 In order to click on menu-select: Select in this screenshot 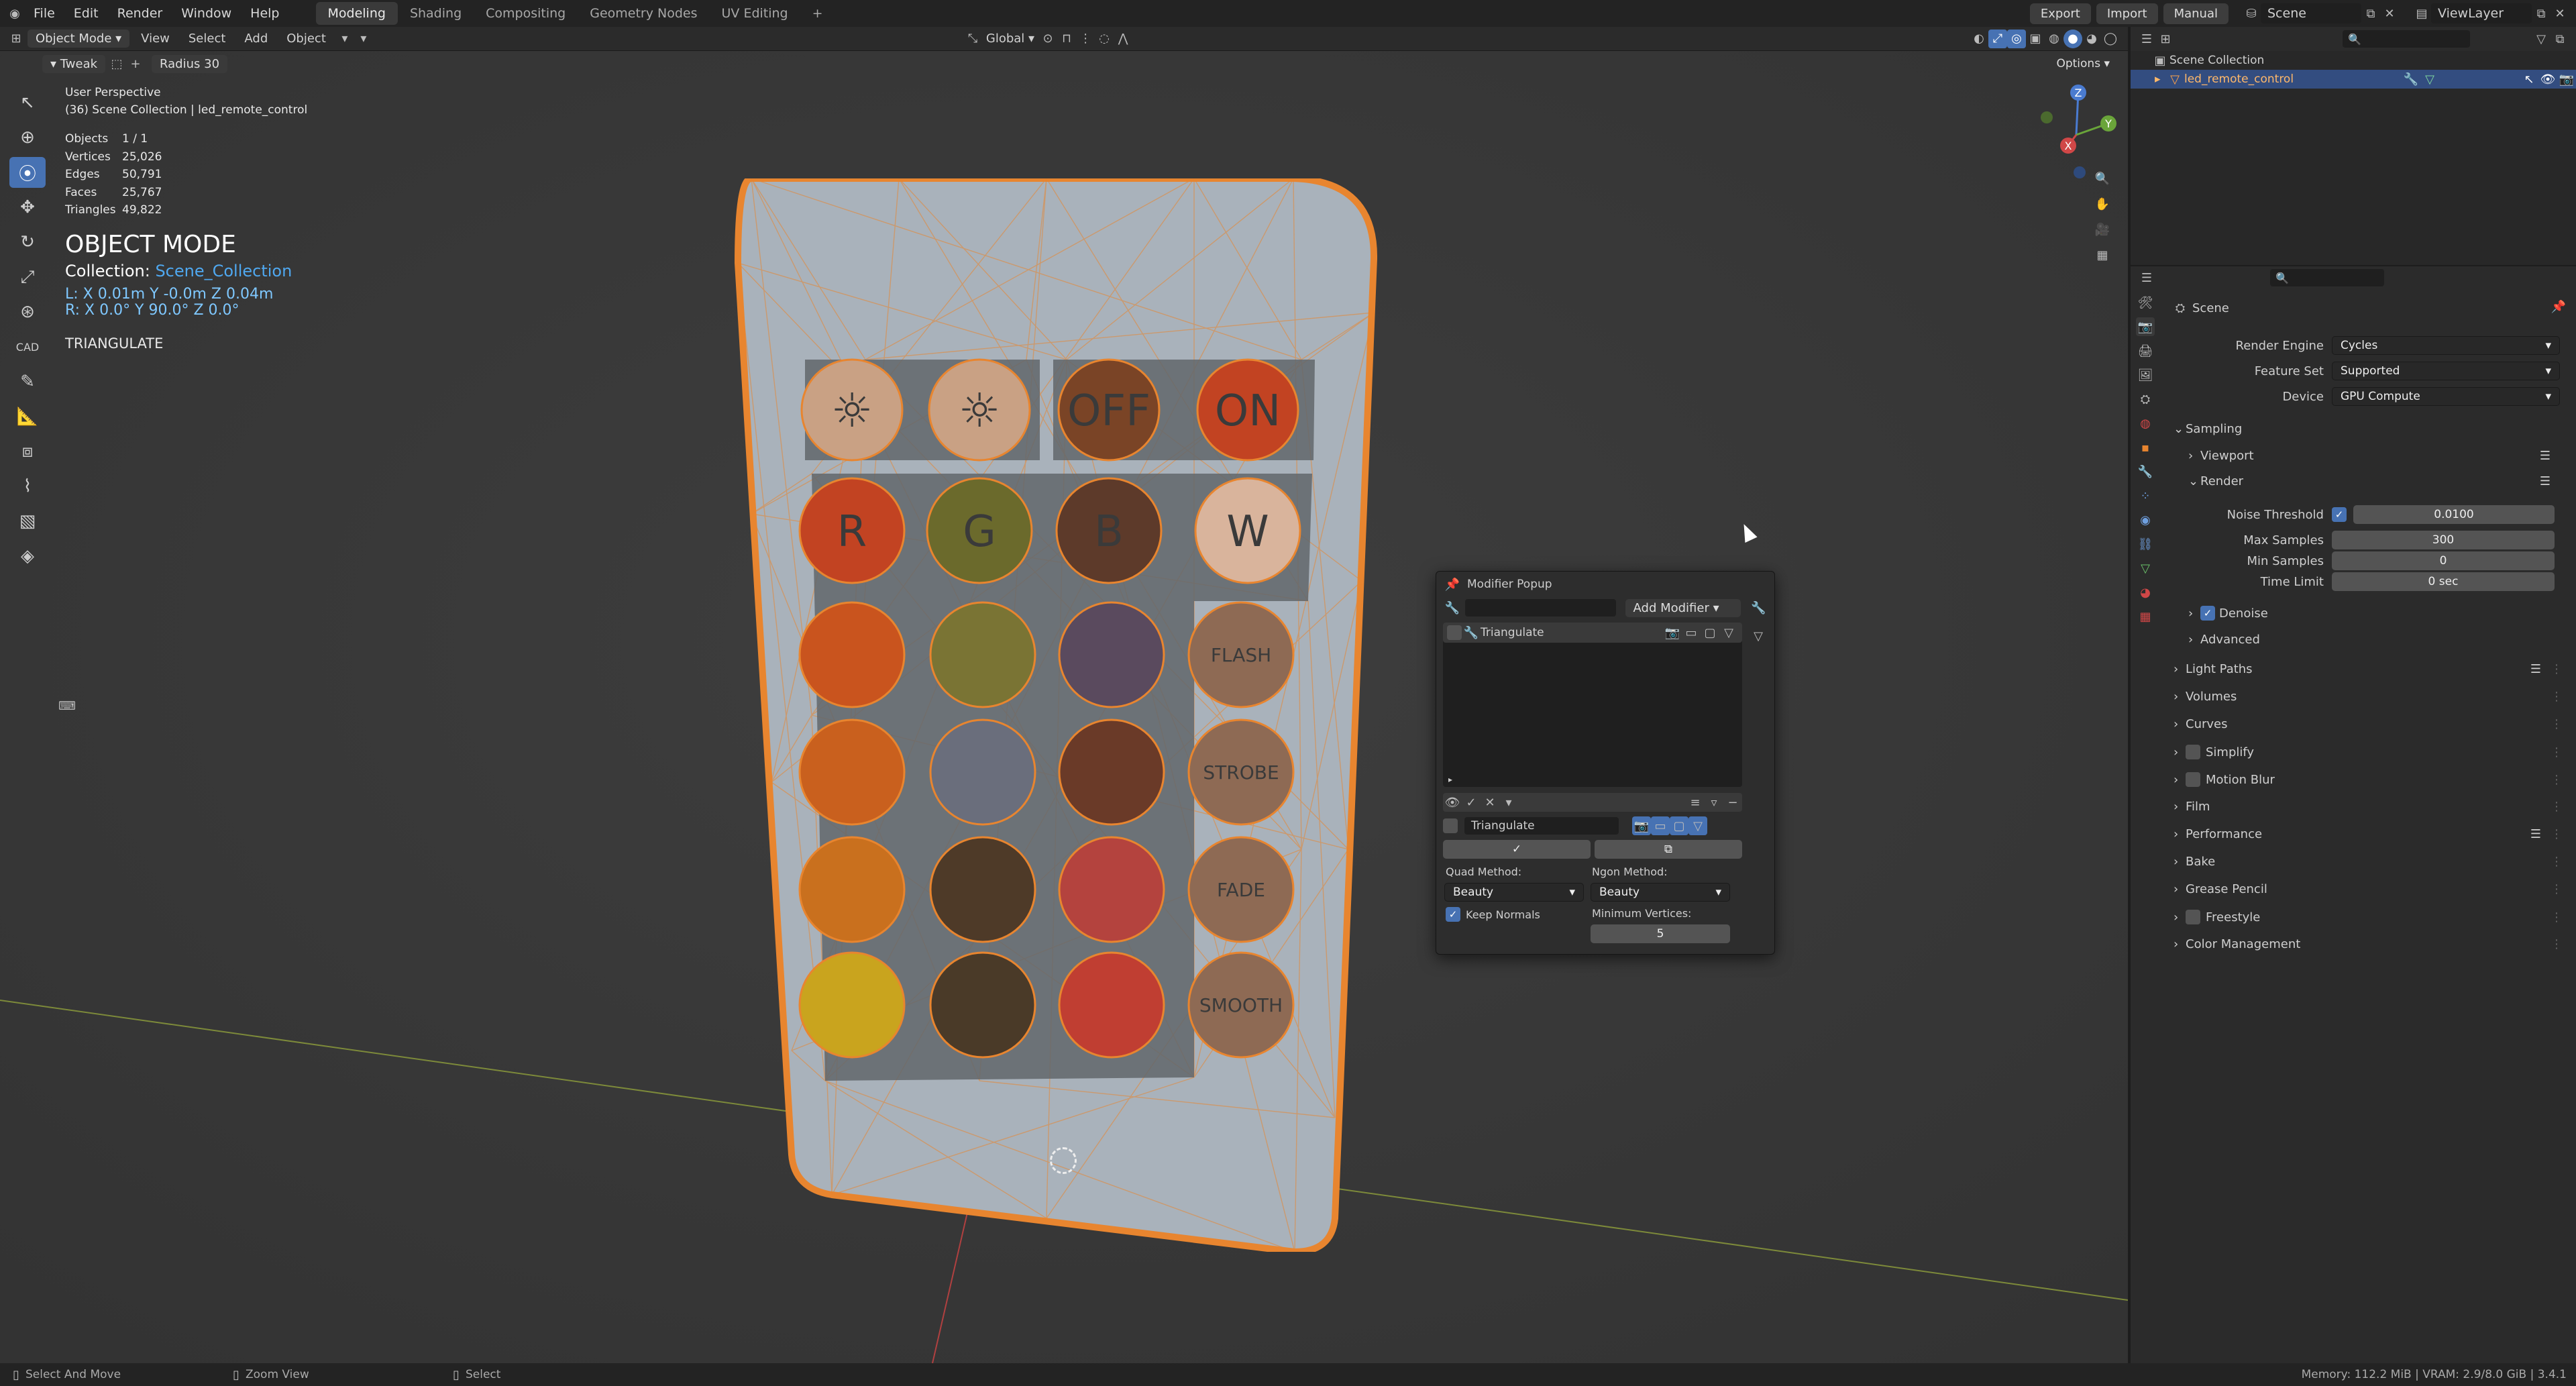, I will do `click(207, 39)`.